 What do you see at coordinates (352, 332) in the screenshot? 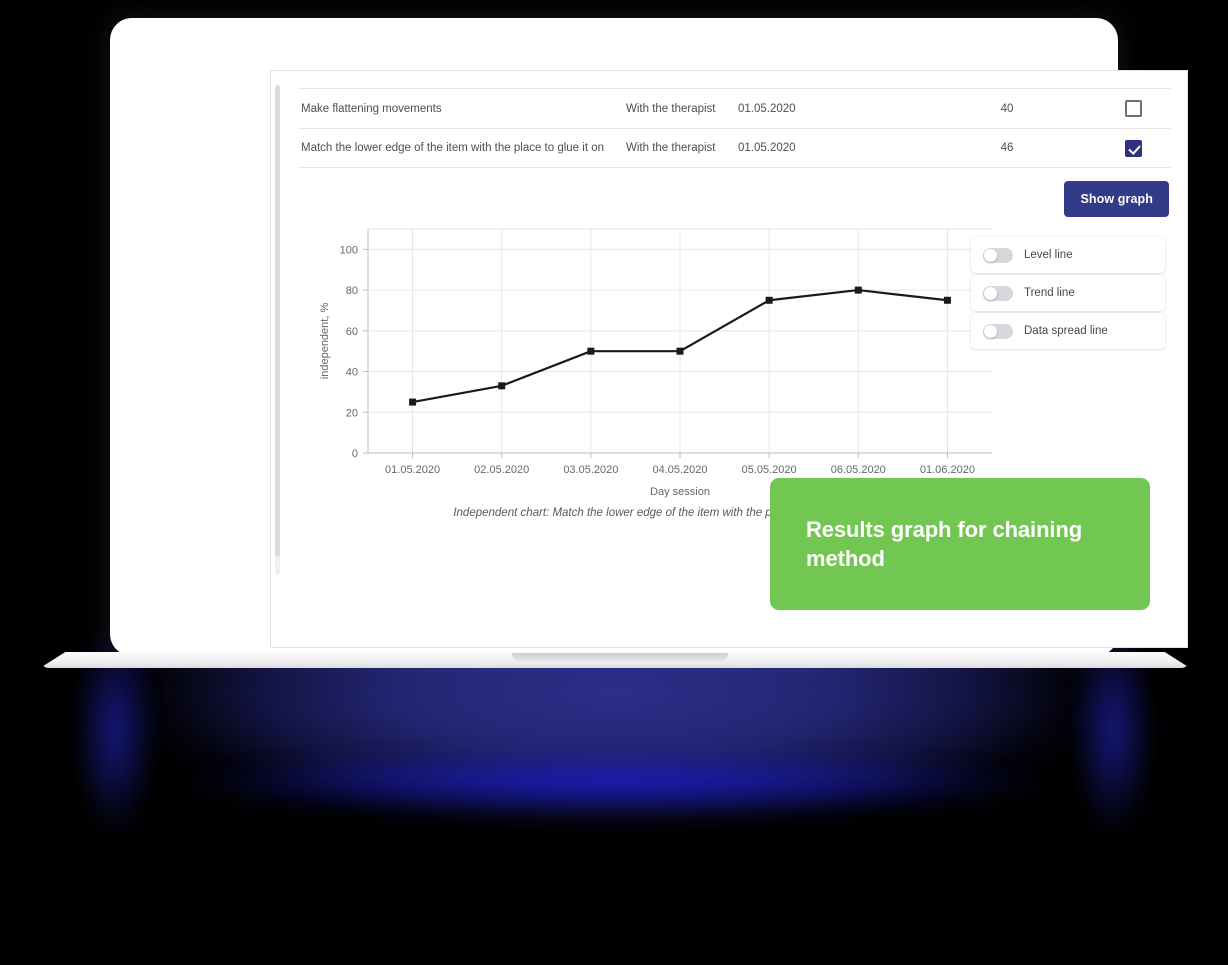
I see `svg-text: 60` at bounding box center [352, 332].